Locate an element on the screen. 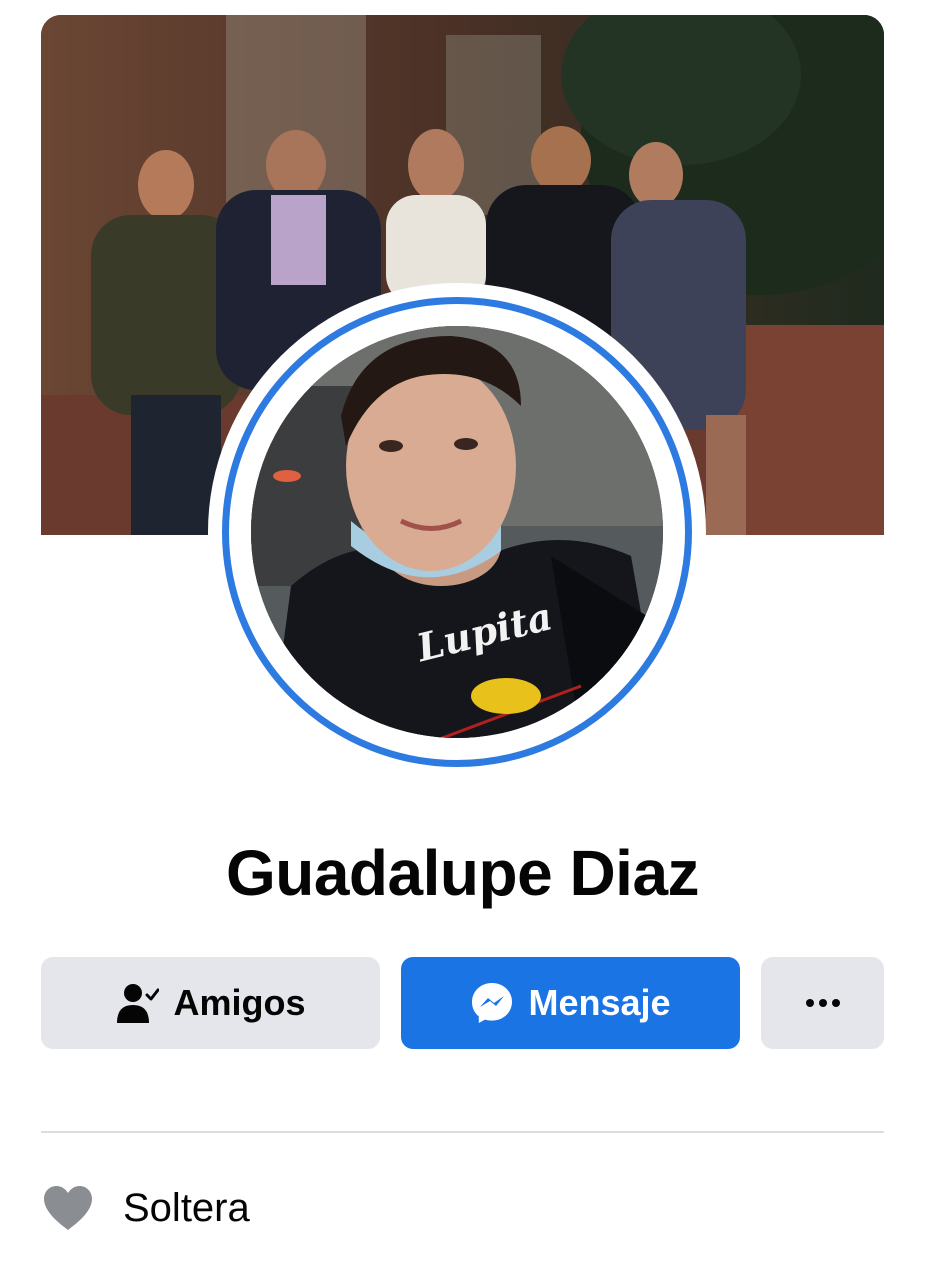  avatar: Lupita is located at coordinates (457, 532).